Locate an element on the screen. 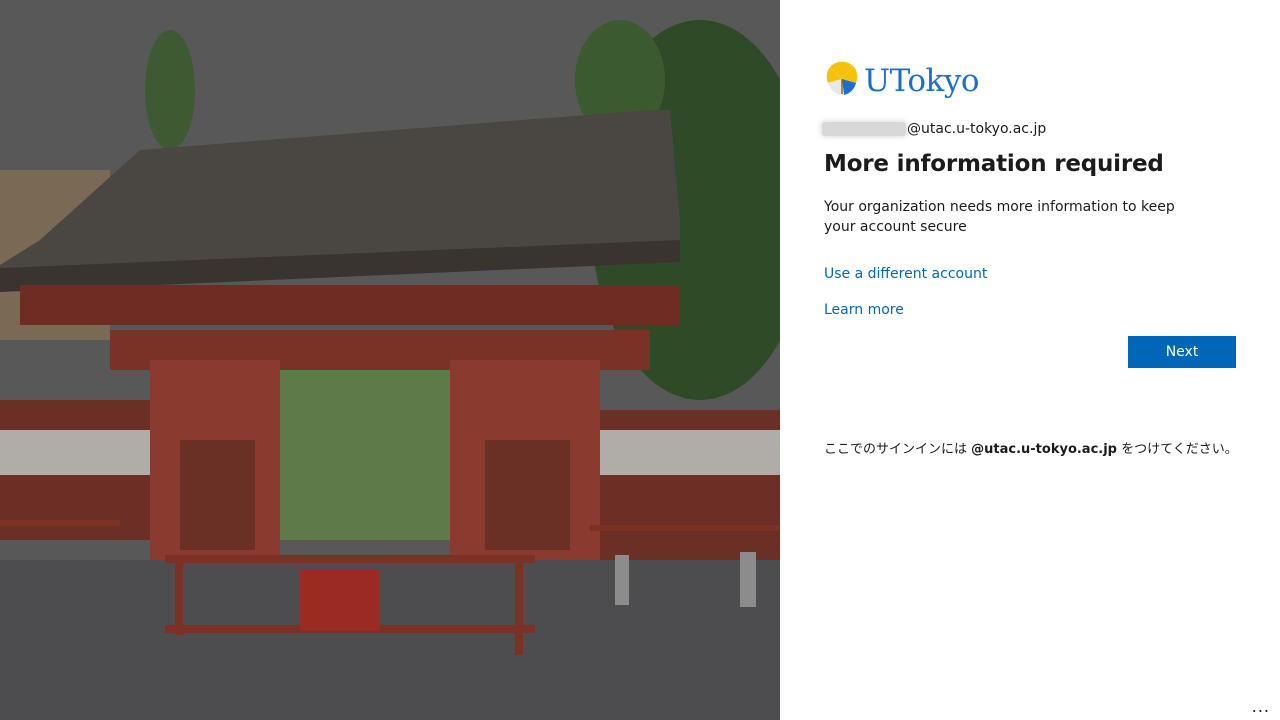 This screenshot has width=1280, height=720. notice-prefix: ここでのサインインには is located at coordinates (898, 449).